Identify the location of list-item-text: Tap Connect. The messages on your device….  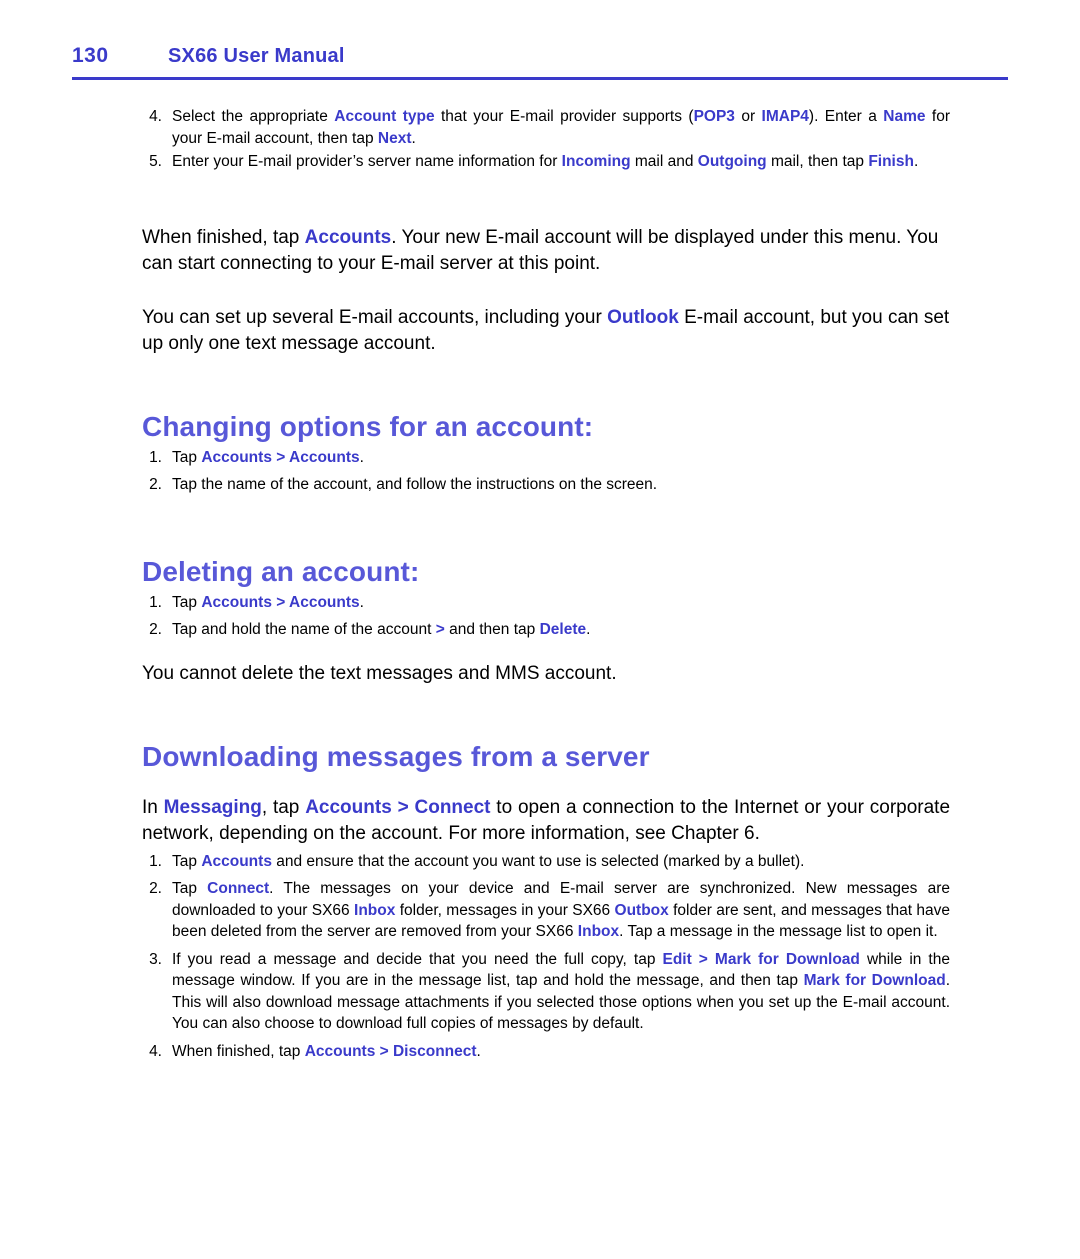
(561, 910).